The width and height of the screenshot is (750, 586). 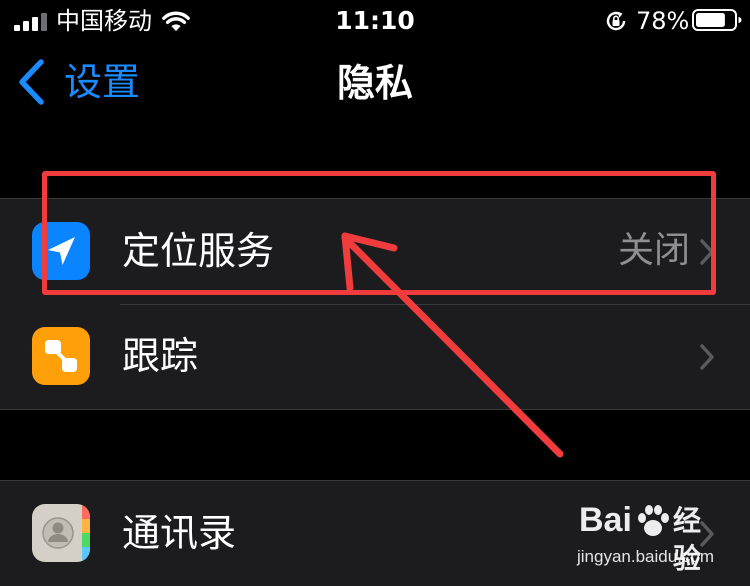 I want to click on battery-percentage: 78%, so click(x=663, y=21).